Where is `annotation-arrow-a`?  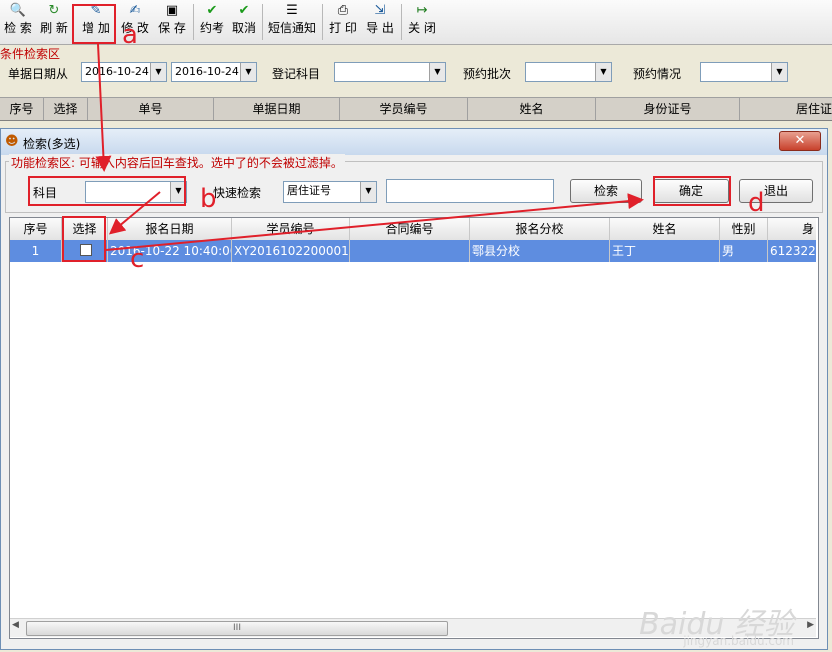
annotation-arrow-a is located at coordinates (103, 107).